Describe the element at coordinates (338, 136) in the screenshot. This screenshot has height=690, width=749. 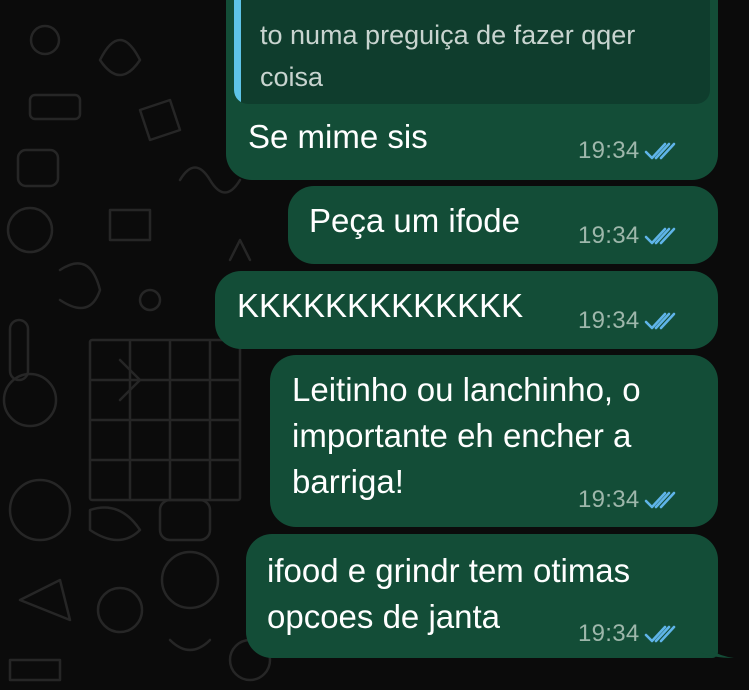
I see `message-text: Se mime sis` at that location.